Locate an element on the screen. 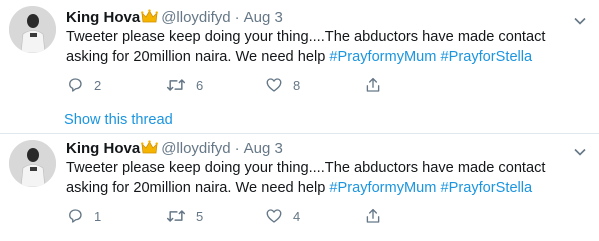 This screenshot has height=241, width=599. like-count: 4 is located at coordinates (297, 216).